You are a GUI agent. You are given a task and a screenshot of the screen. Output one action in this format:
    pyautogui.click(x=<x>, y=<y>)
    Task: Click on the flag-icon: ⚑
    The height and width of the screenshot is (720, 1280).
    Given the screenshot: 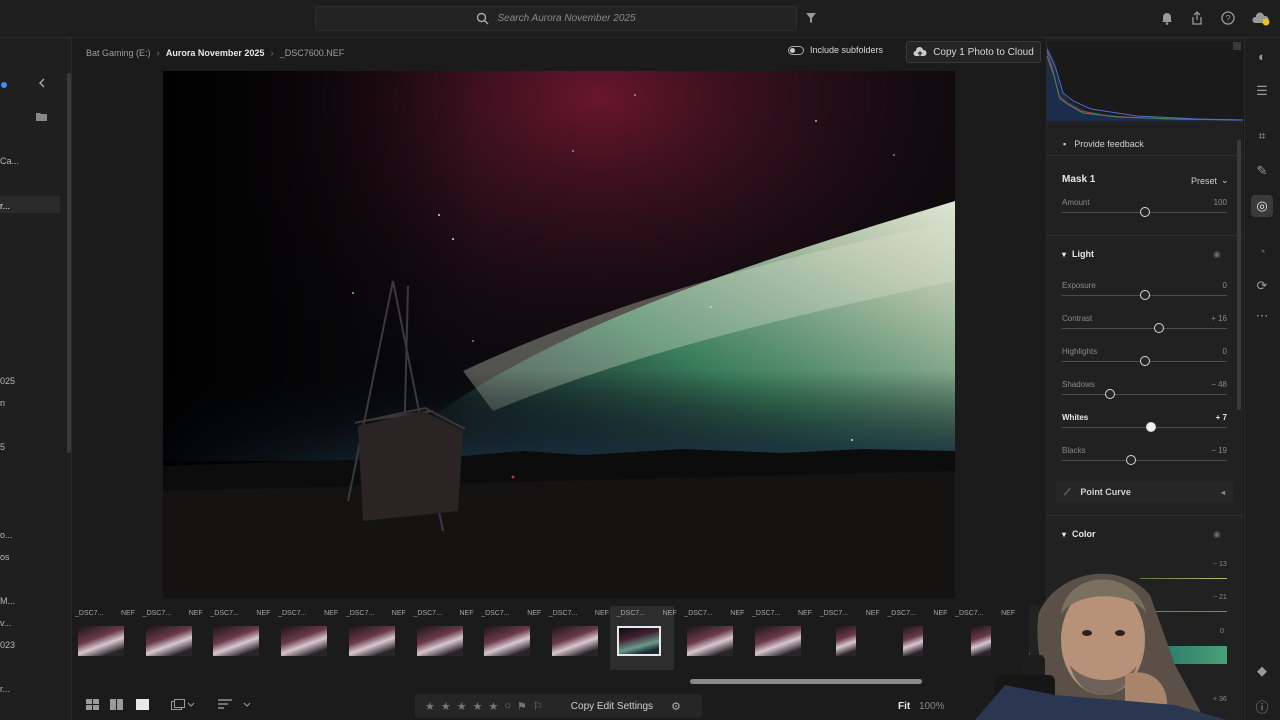 What is the action you would take?
    pyautogui.click(x=522, y=706)
    